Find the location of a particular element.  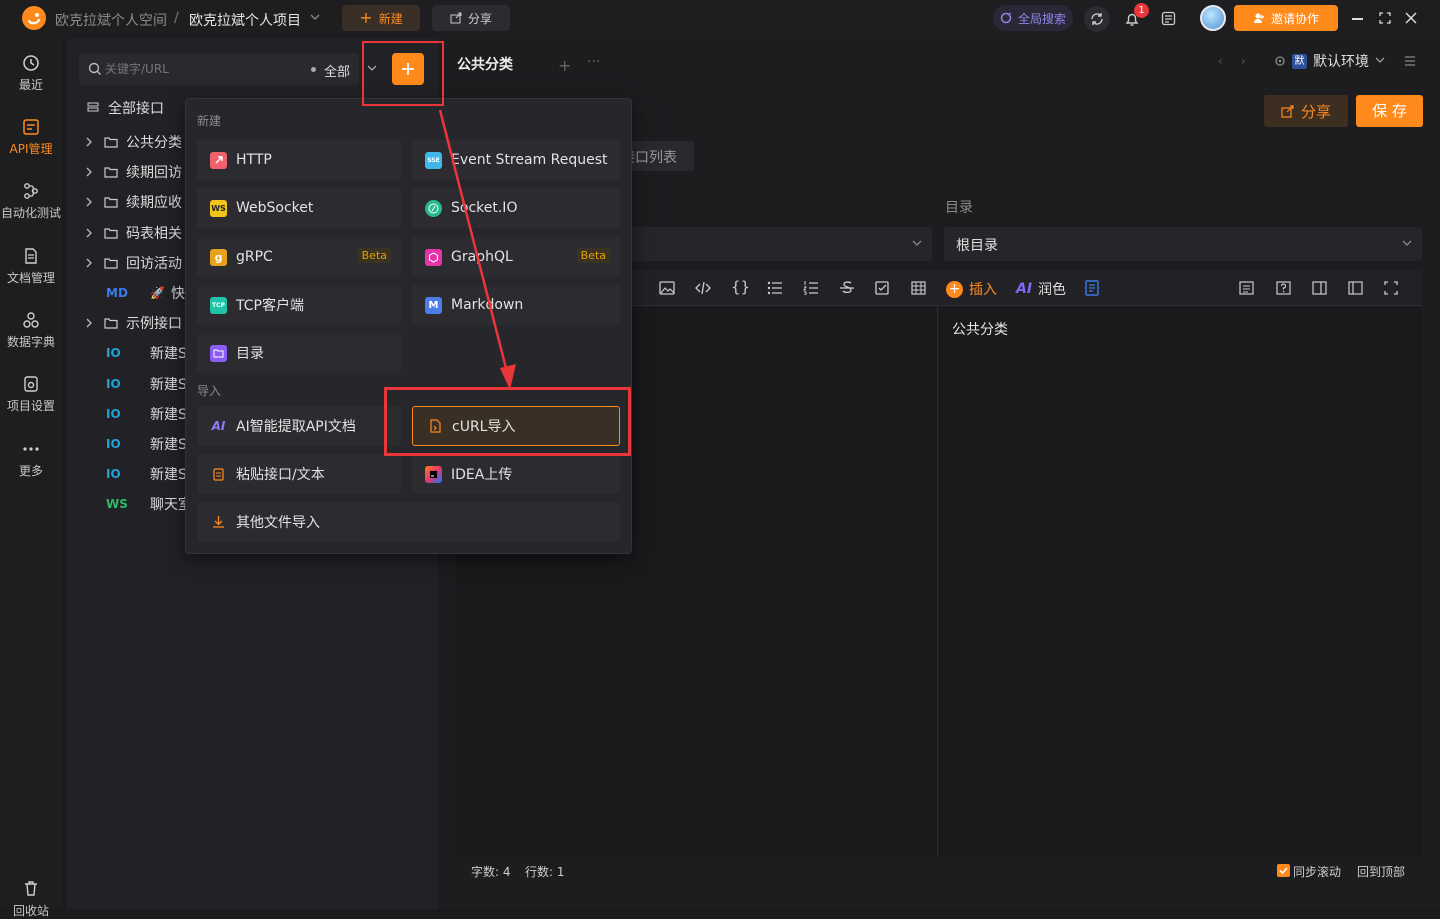

tree-folder: 码表相关 is located at coordinates (133, 233).